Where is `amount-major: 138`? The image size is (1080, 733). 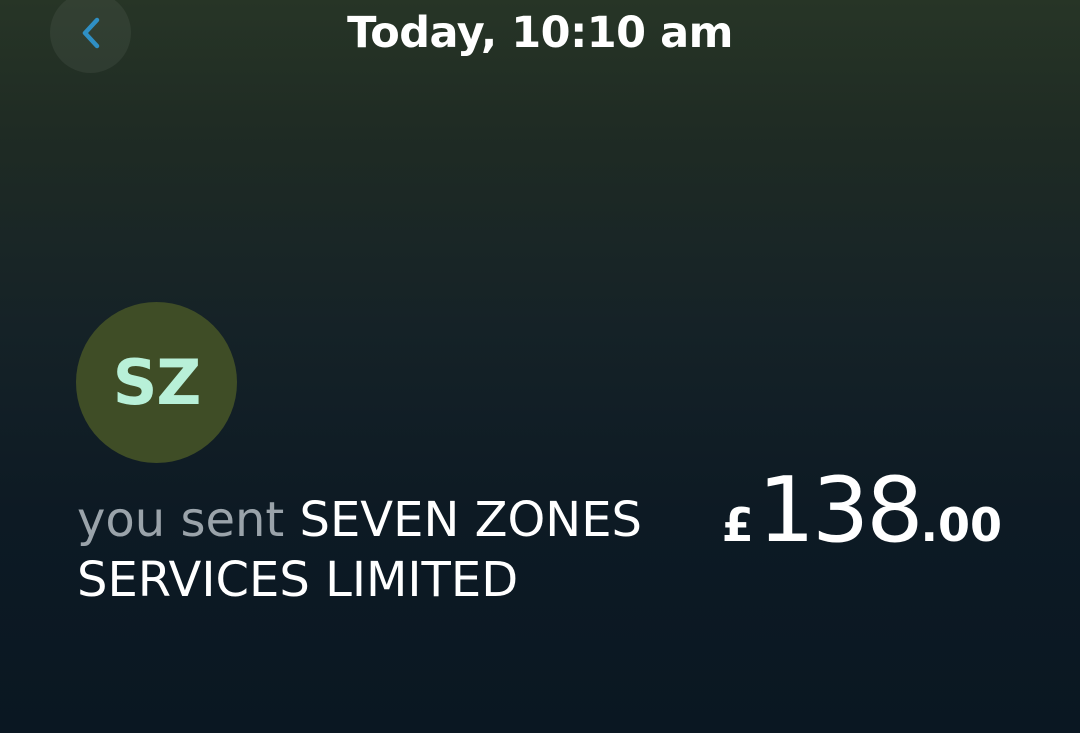
amount-major: 138 is located at coordinates (840, 510).